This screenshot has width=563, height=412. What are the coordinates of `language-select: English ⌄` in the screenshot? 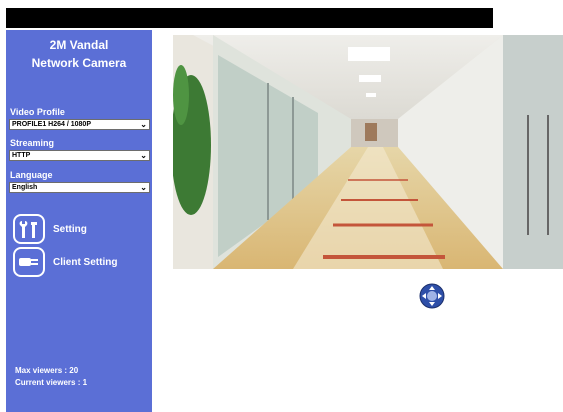 It's located at (79, 187).